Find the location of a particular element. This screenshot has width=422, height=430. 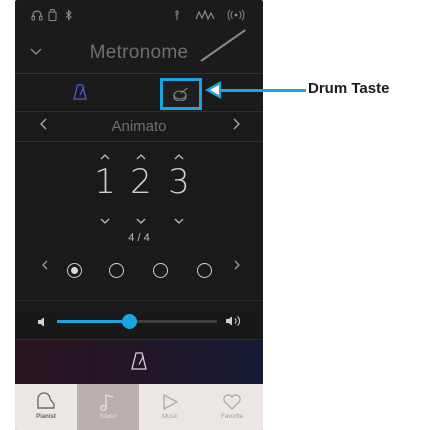

tab-pianist: Pianist is located at coordinates (46, 407).